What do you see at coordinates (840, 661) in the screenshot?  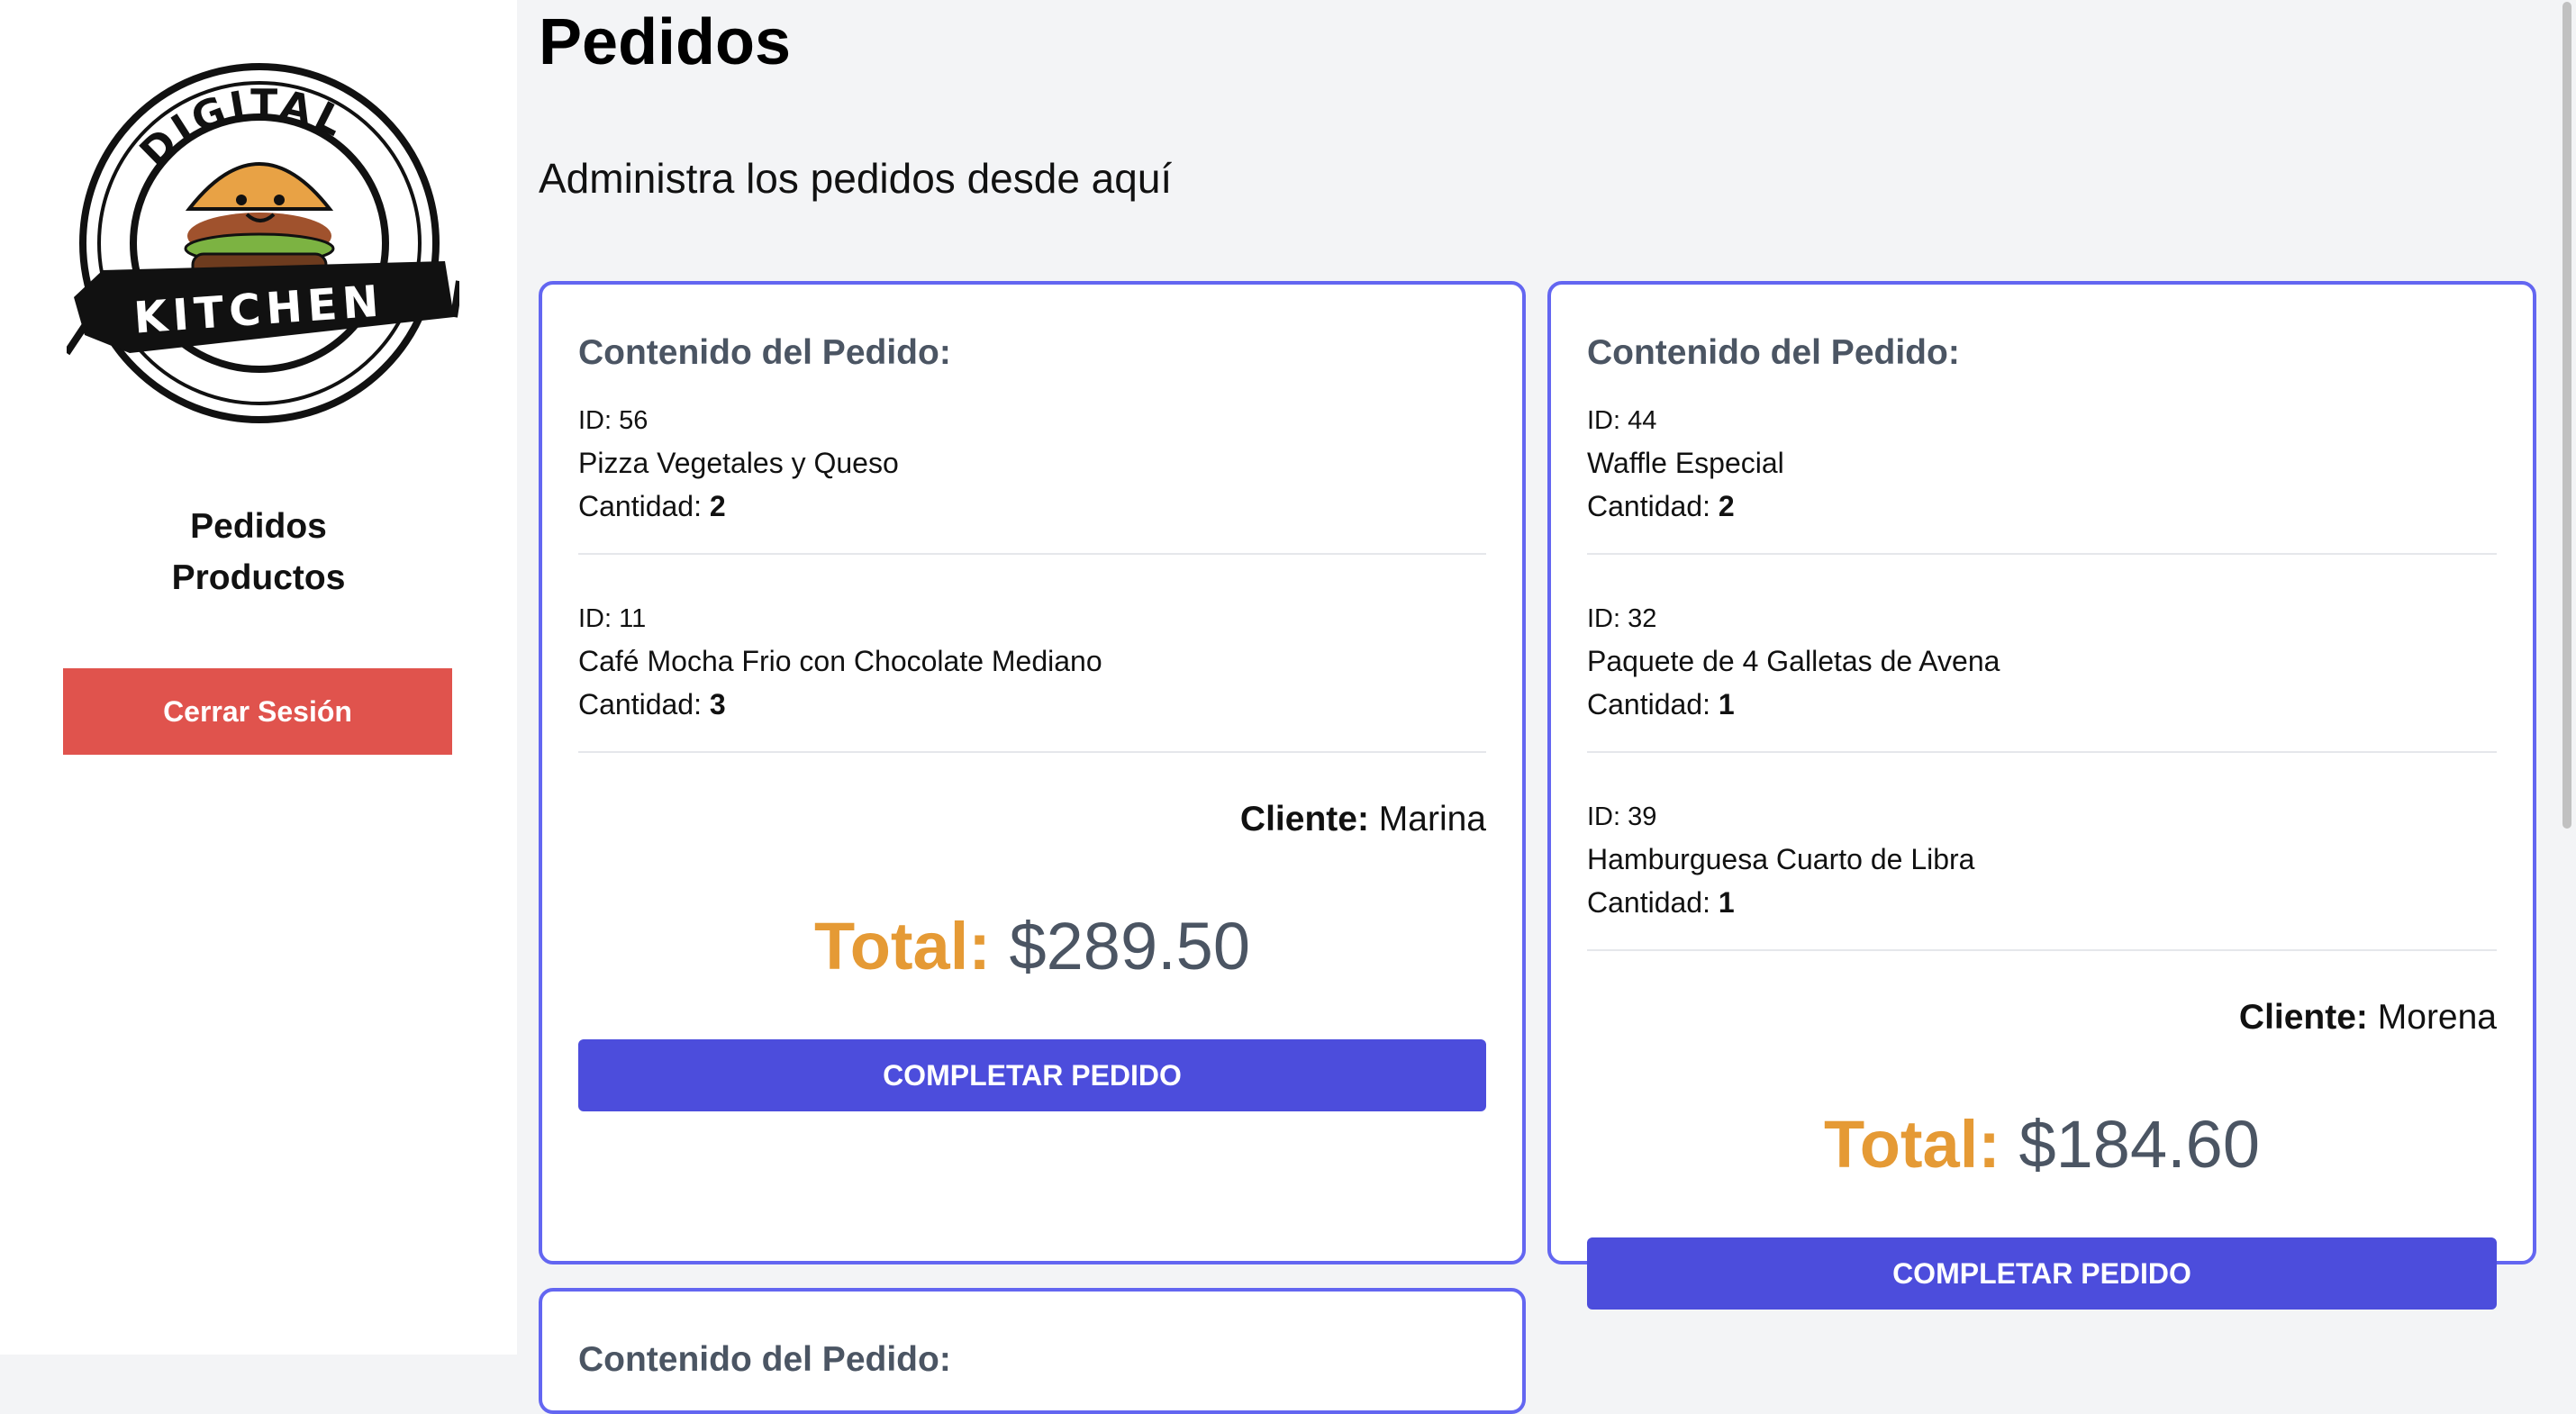 I see `item-name: Café Mocha Frio con Chocolate Mediano` at bounding box center [840, 661].